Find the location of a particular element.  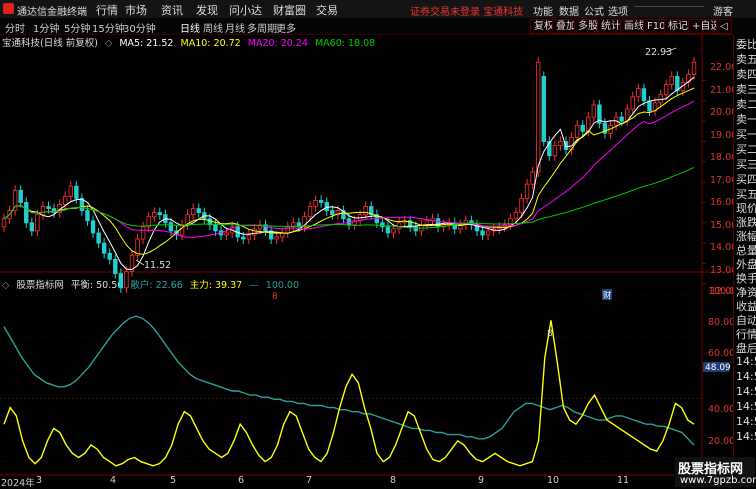

date-sep: 9 is located at coordinates (481, 480).